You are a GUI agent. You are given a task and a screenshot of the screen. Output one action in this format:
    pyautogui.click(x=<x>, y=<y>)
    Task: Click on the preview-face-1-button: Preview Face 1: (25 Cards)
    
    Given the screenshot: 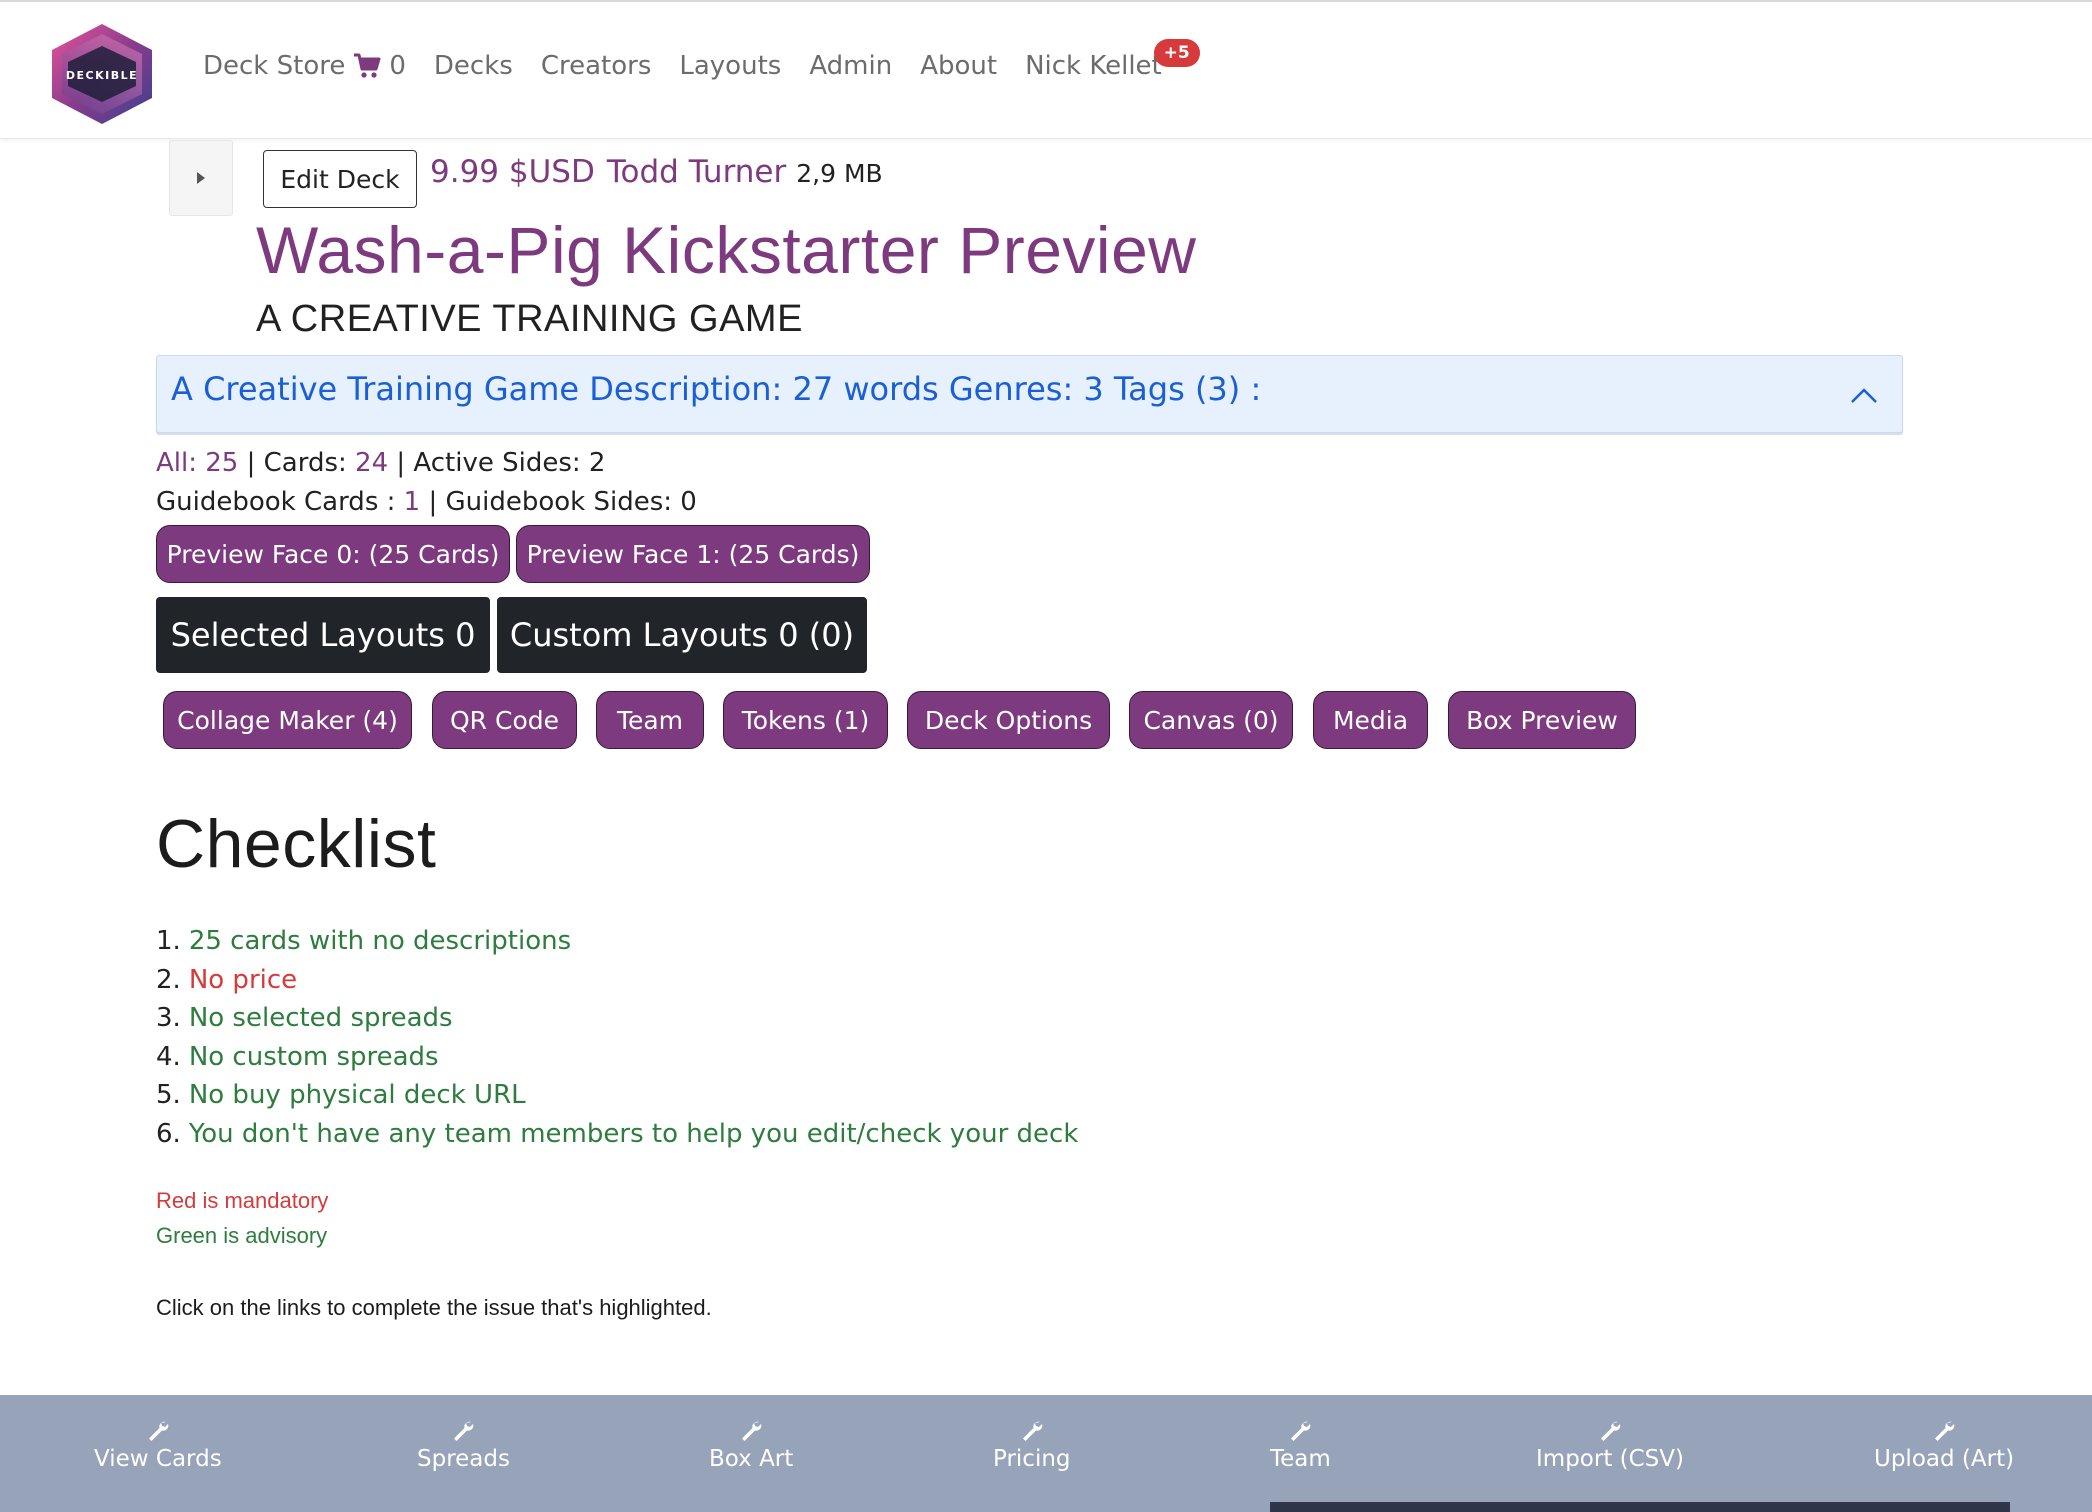 What is the action you would take?
    pyautogui.click(x=693, y=554)
    